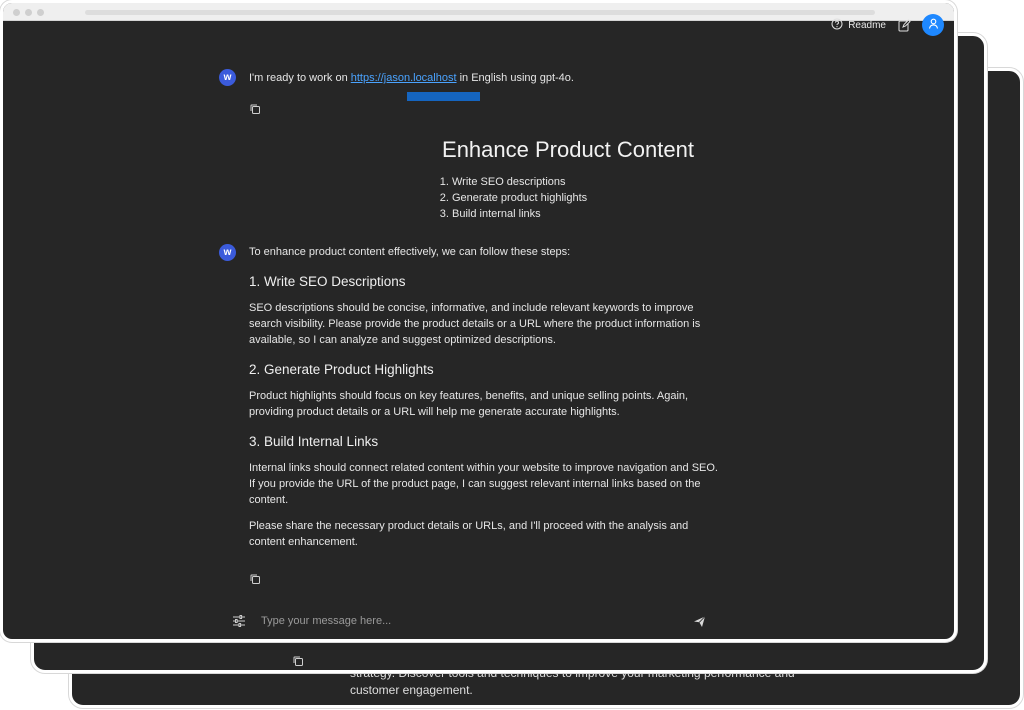 The image size is (1024, 710). I want to click on prompt-list-item: Build internal links, so click(519, 214).